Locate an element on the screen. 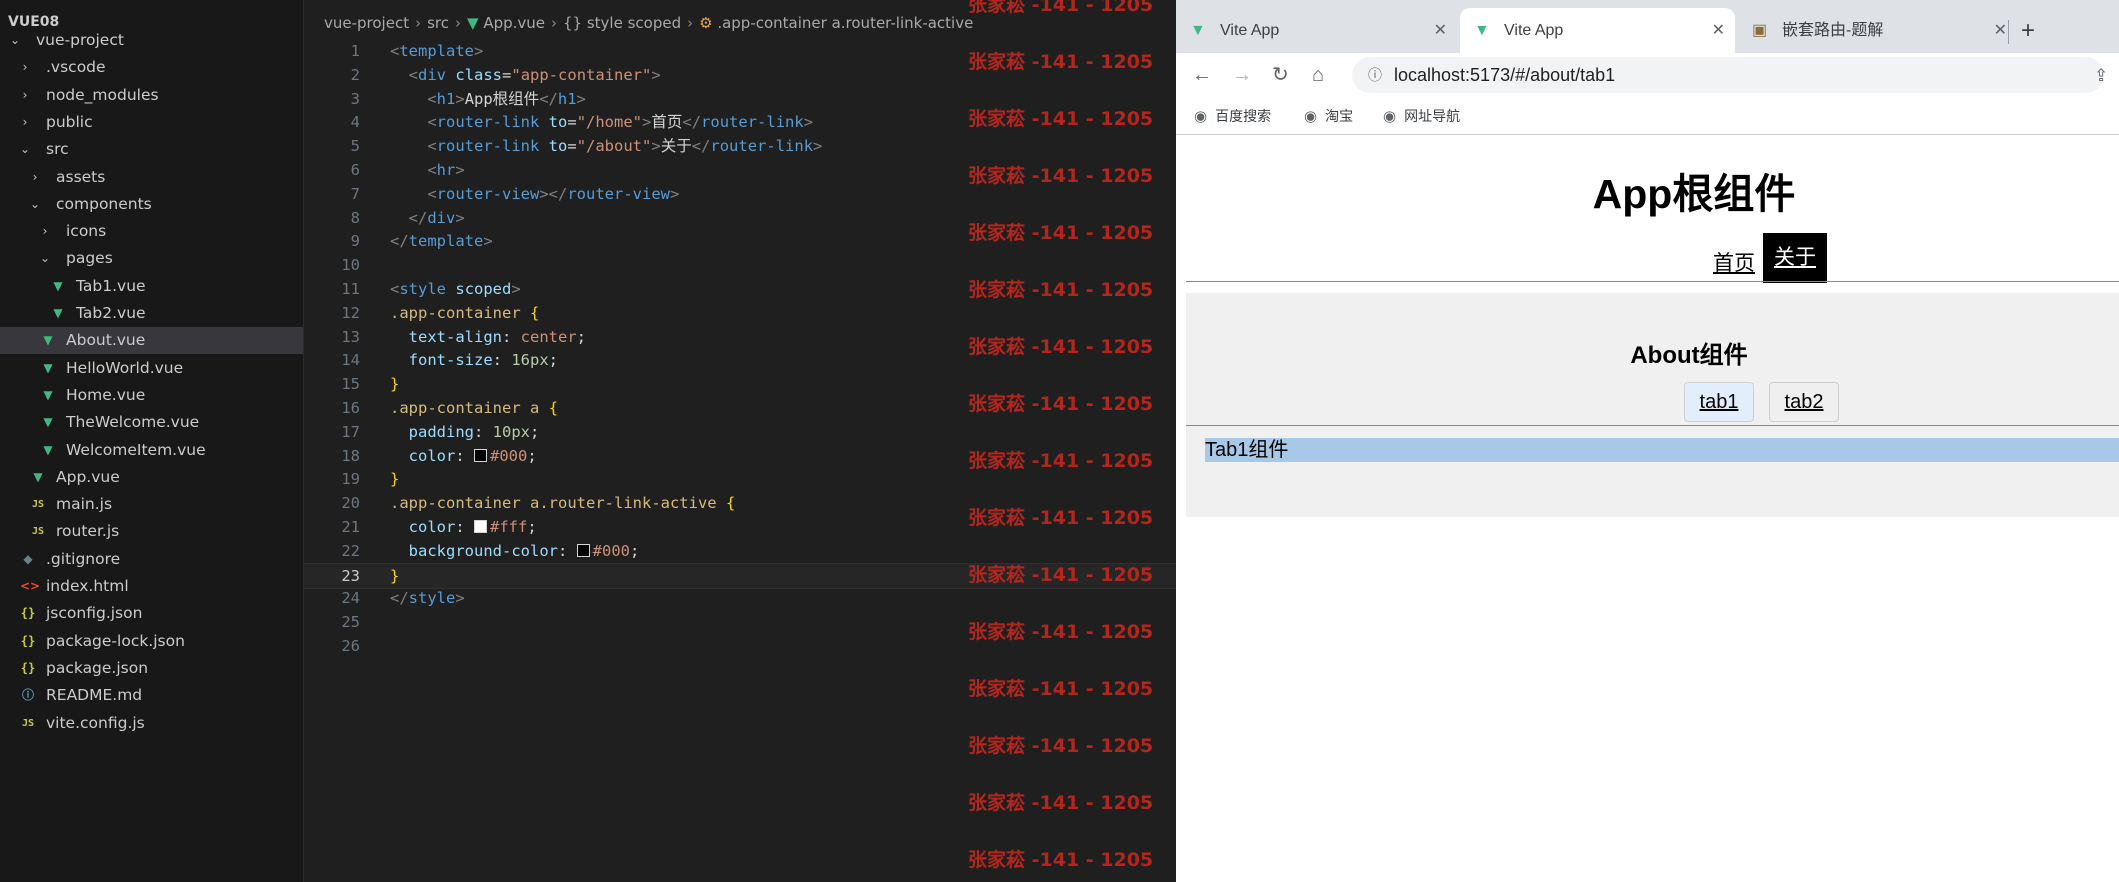  new-tab-button: + is located at coordinates (2028, 30).